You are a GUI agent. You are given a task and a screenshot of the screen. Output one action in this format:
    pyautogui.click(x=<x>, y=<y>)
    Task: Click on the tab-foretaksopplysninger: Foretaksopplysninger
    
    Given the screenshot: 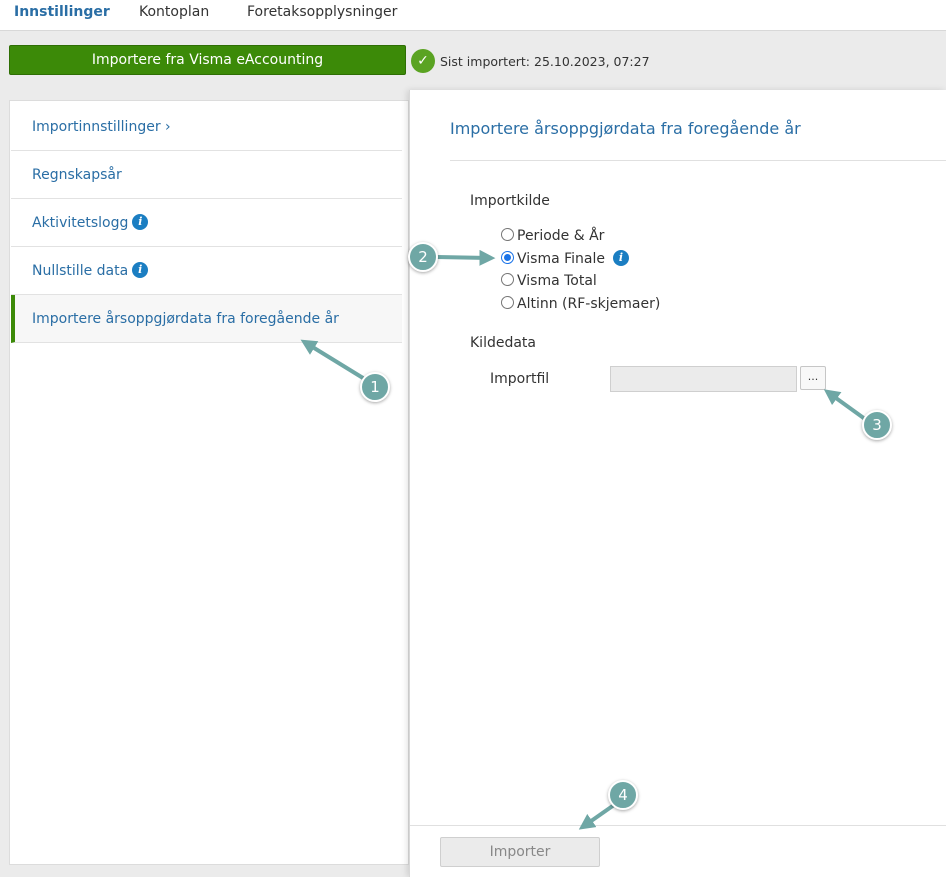 What is the action you would take?
    pyautogui.click(x=322, y=12)
    